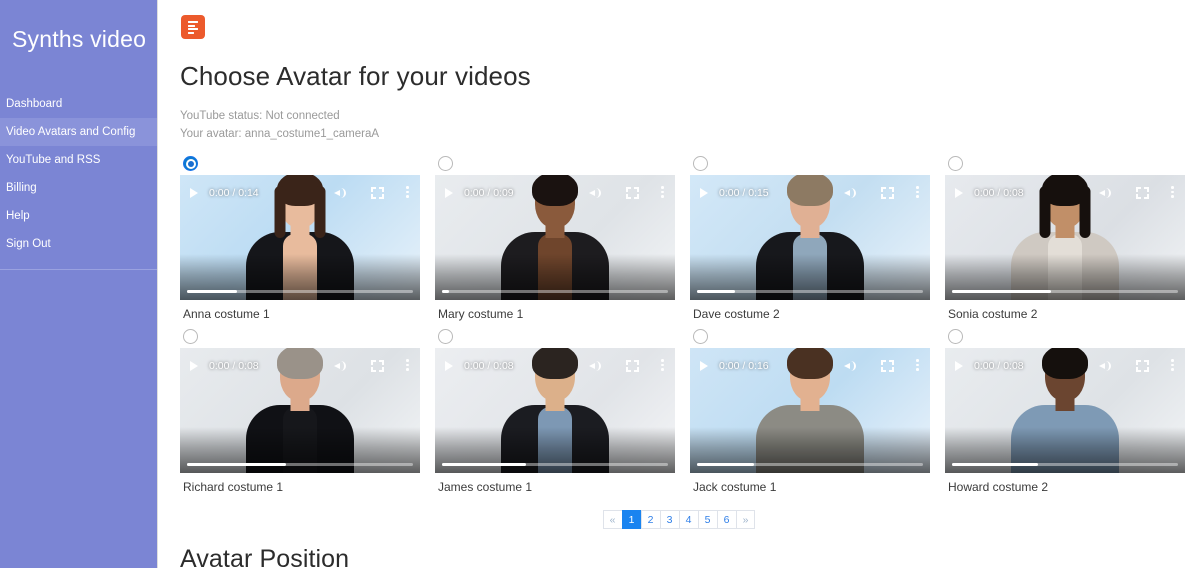  I want to click on avatar-card: 0:00 / 0:08 Howard costume 2, so click(1072, 411).